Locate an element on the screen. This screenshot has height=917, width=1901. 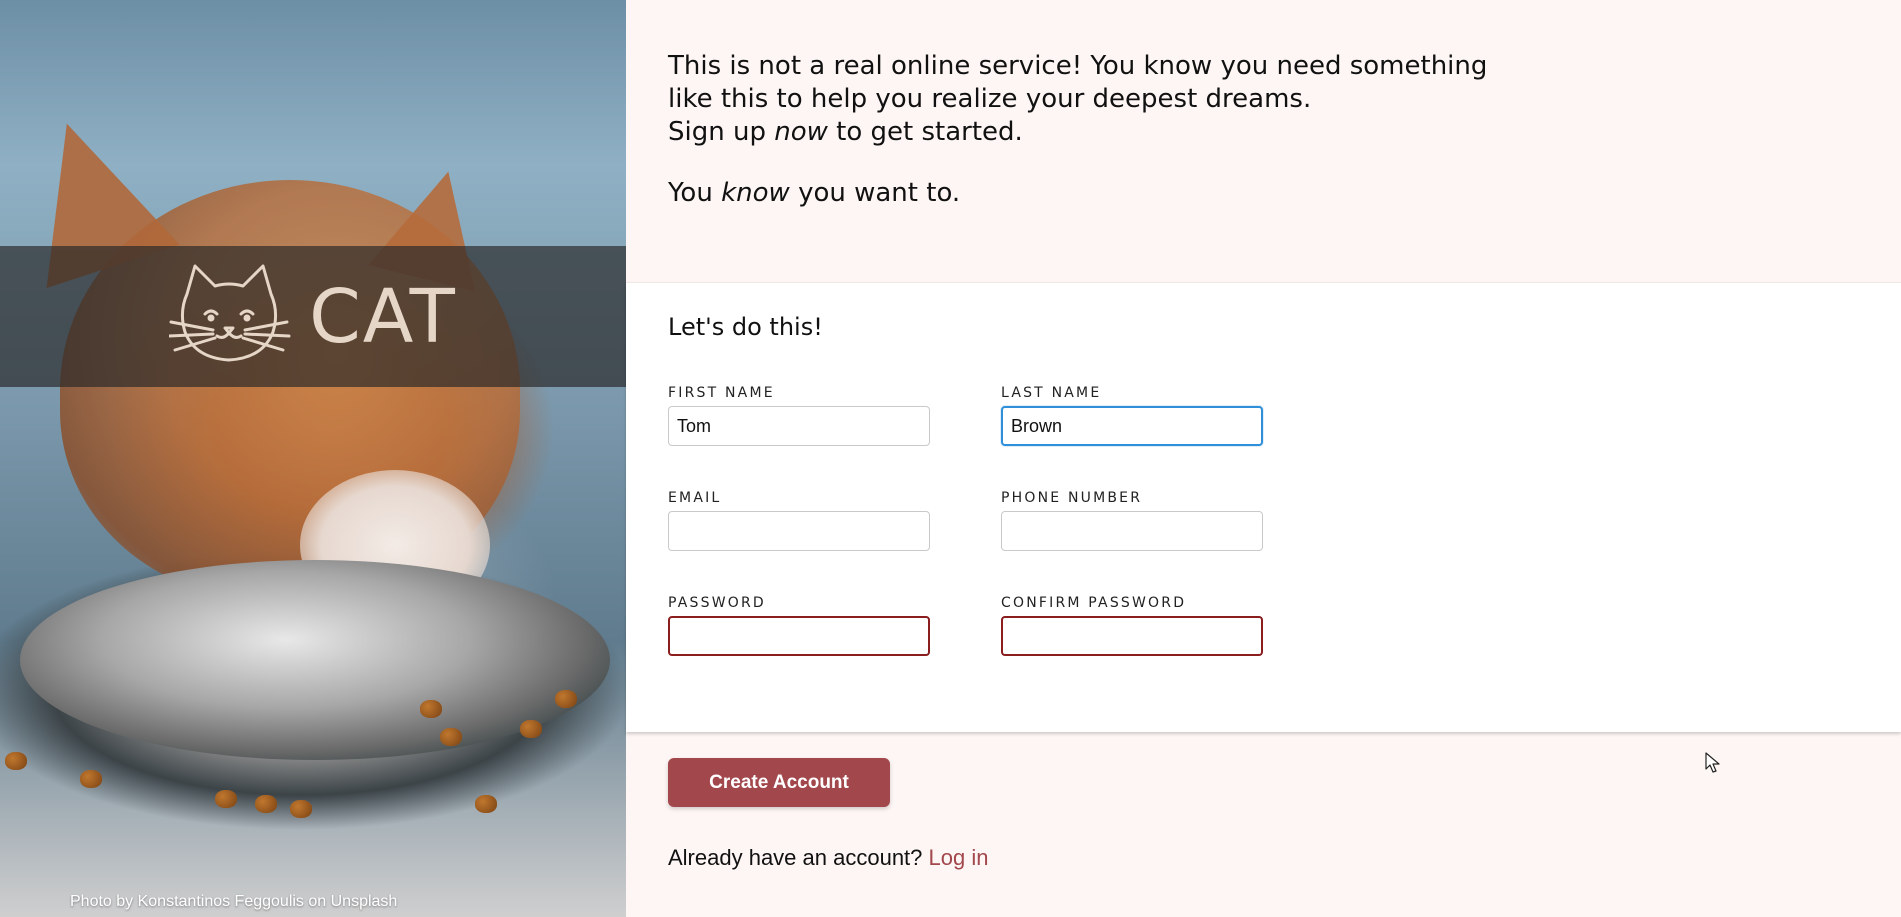
confirm-password-input is located at coordinates (1132, 636).